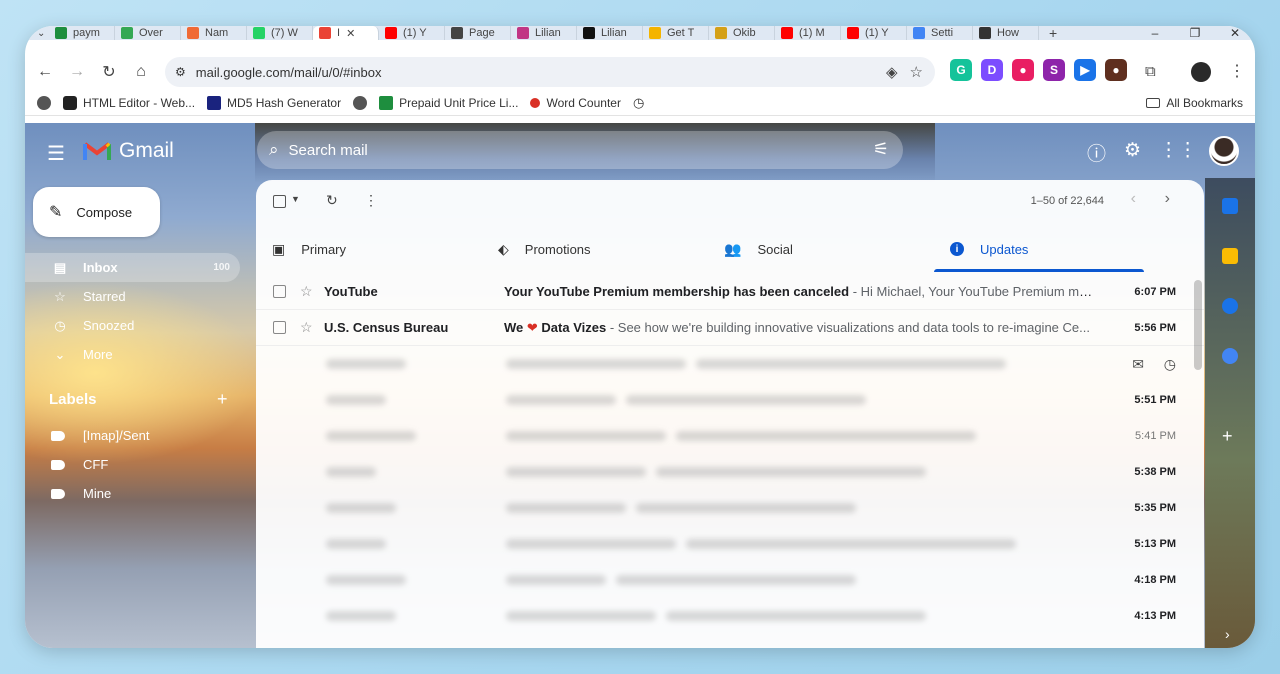 Image resolution: width=1280 pixels, height=674 pixels. What do you see at coordinates (992, 70) in the screenshot?
I see `extension-icon: D` at bounding box center [992, 70].